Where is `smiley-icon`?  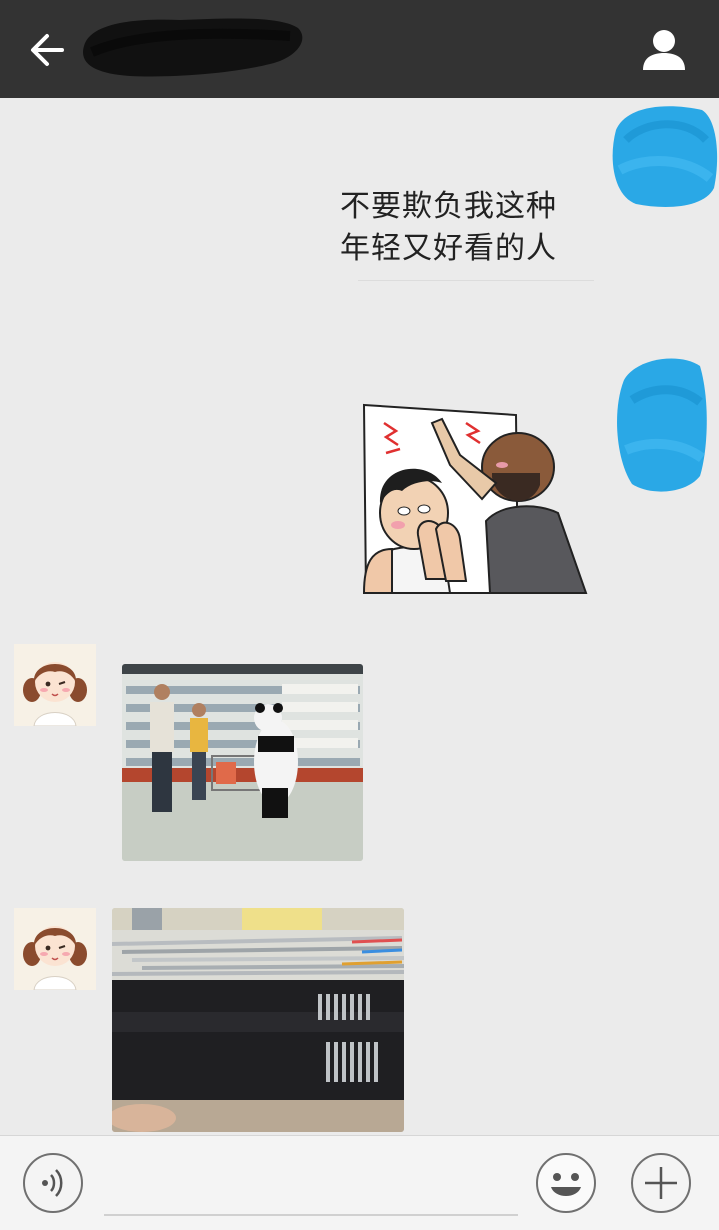 smiley-icon is located at coordinates (566, 1184).